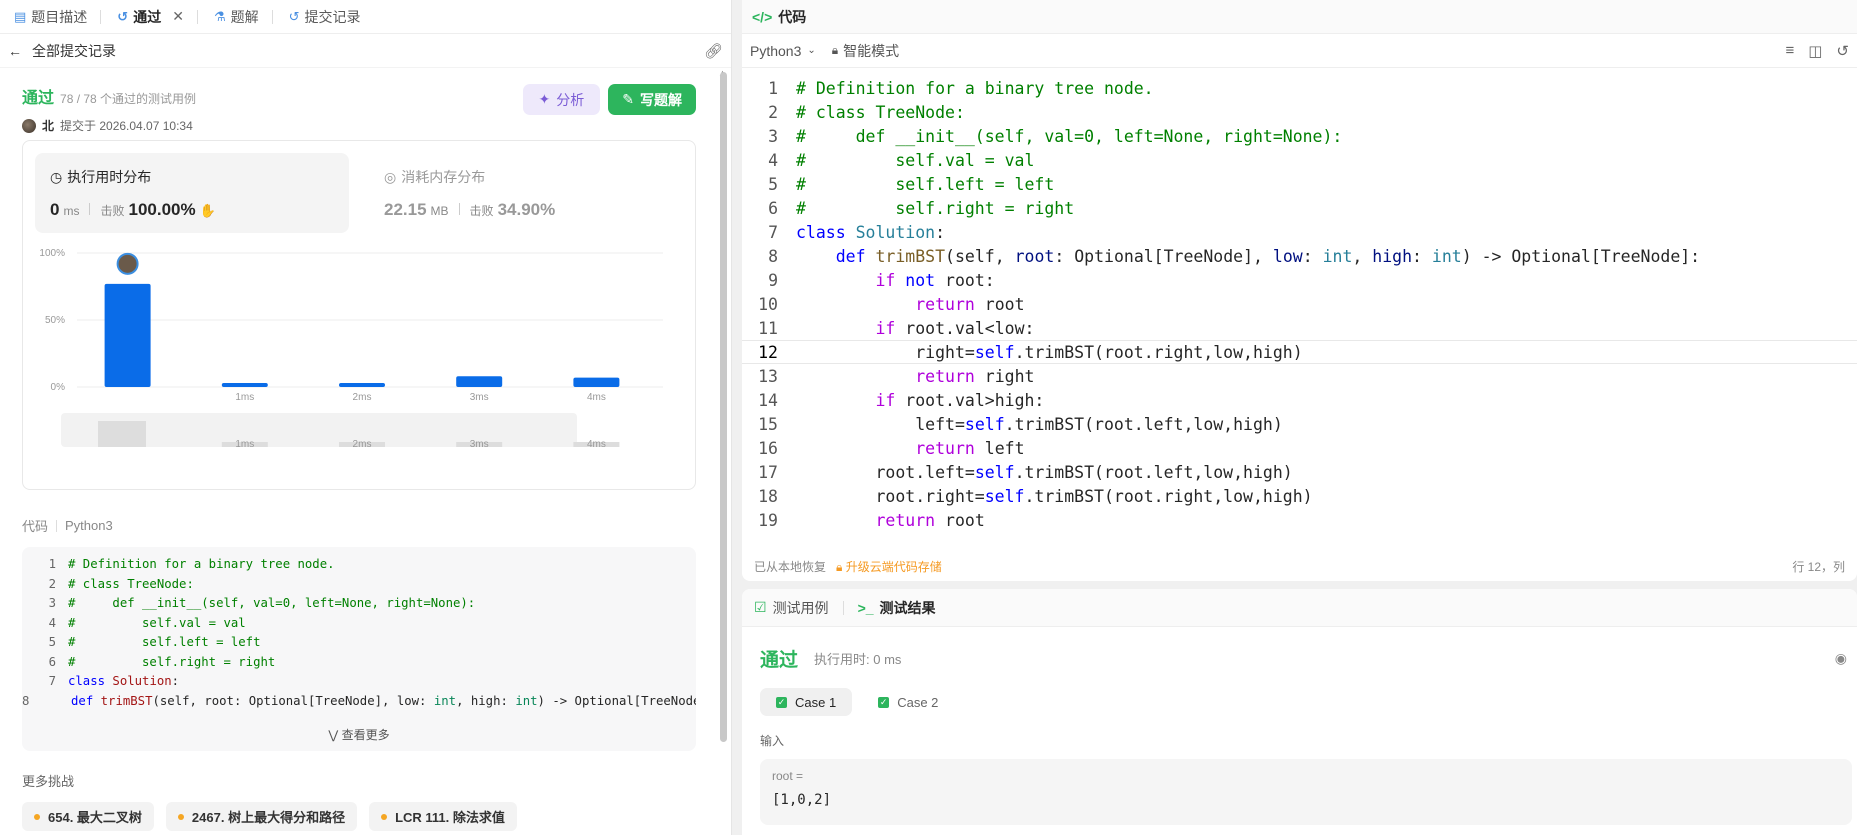  What do you see at coordinates (15, 50) in the screenshot?
I see `arrow-left-icon: ←` at bounding box center [15, 50].